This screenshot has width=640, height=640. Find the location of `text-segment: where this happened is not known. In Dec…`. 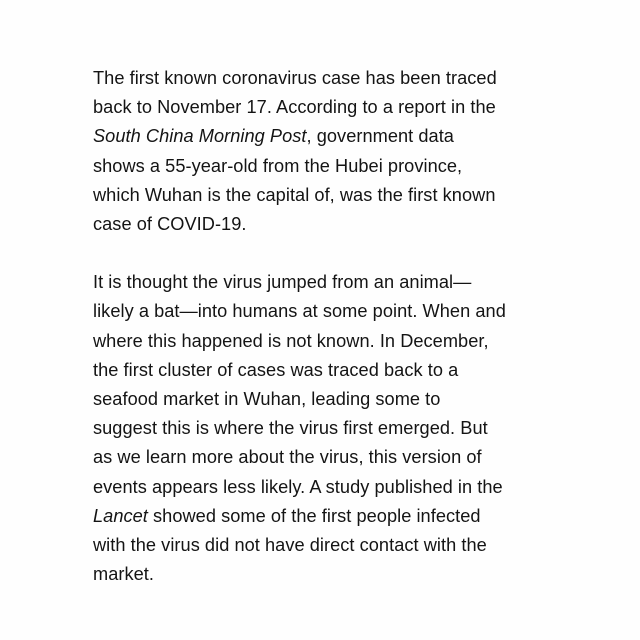

text-segment: where this happened is not known. In Dec… is located at coordinates (291, 340).